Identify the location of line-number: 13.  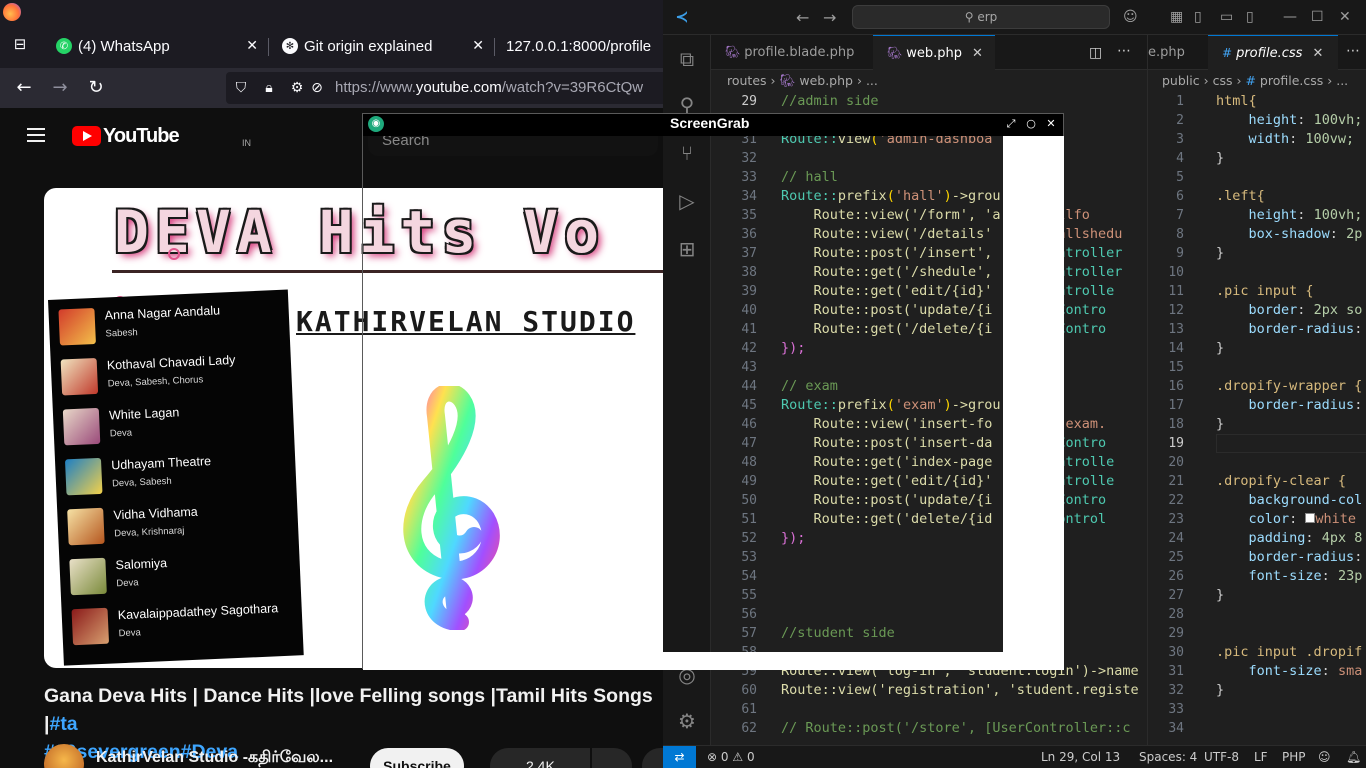
(1176, 329).